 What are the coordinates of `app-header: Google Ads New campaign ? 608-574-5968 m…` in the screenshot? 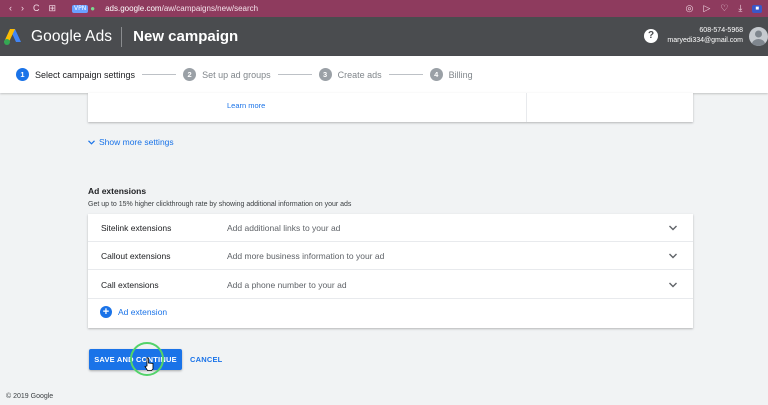 It's located at (384, 36).